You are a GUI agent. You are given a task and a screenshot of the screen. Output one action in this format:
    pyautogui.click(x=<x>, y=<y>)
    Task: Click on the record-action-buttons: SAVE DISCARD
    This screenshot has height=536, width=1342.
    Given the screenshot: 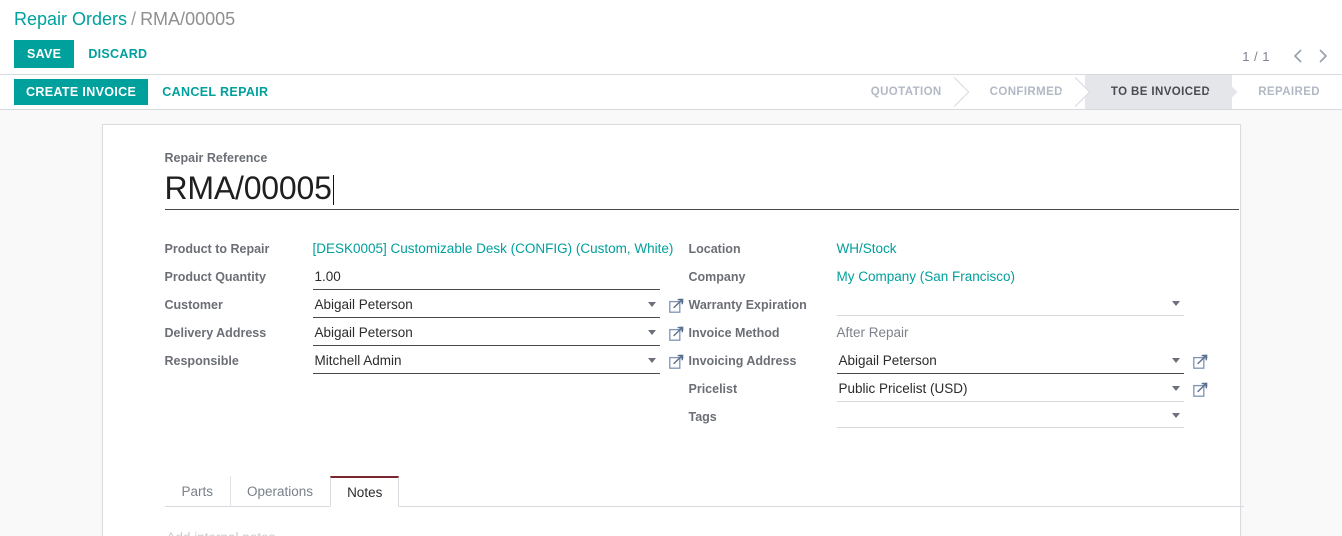 What is the action you would take?
    pyautogui.click(x=671, y=49)
    